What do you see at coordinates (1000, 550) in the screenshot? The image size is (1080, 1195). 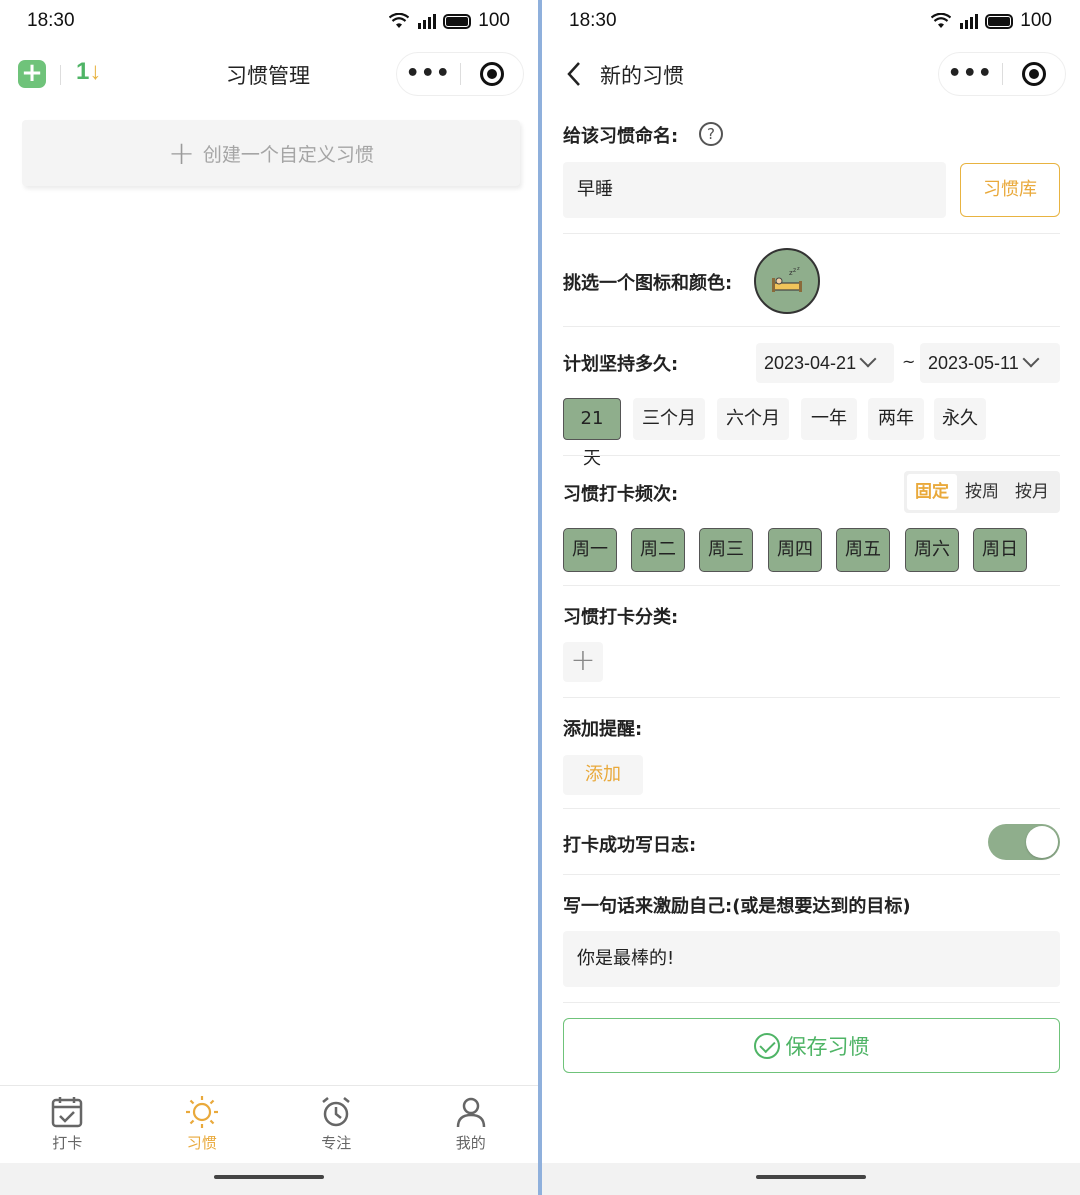 I see `weekday-sun: 周日` at bounding box center [1000, 550].